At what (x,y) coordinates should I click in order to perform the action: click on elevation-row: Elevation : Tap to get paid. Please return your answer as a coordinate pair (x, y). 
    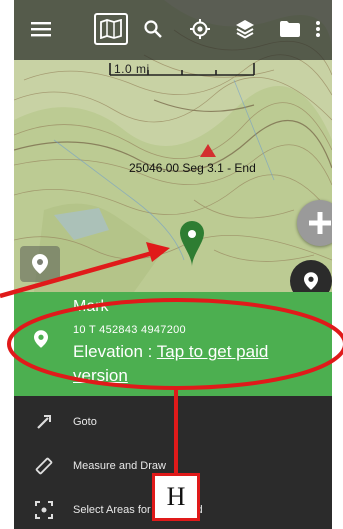
    Looking at the image, I should click on (170, 352).